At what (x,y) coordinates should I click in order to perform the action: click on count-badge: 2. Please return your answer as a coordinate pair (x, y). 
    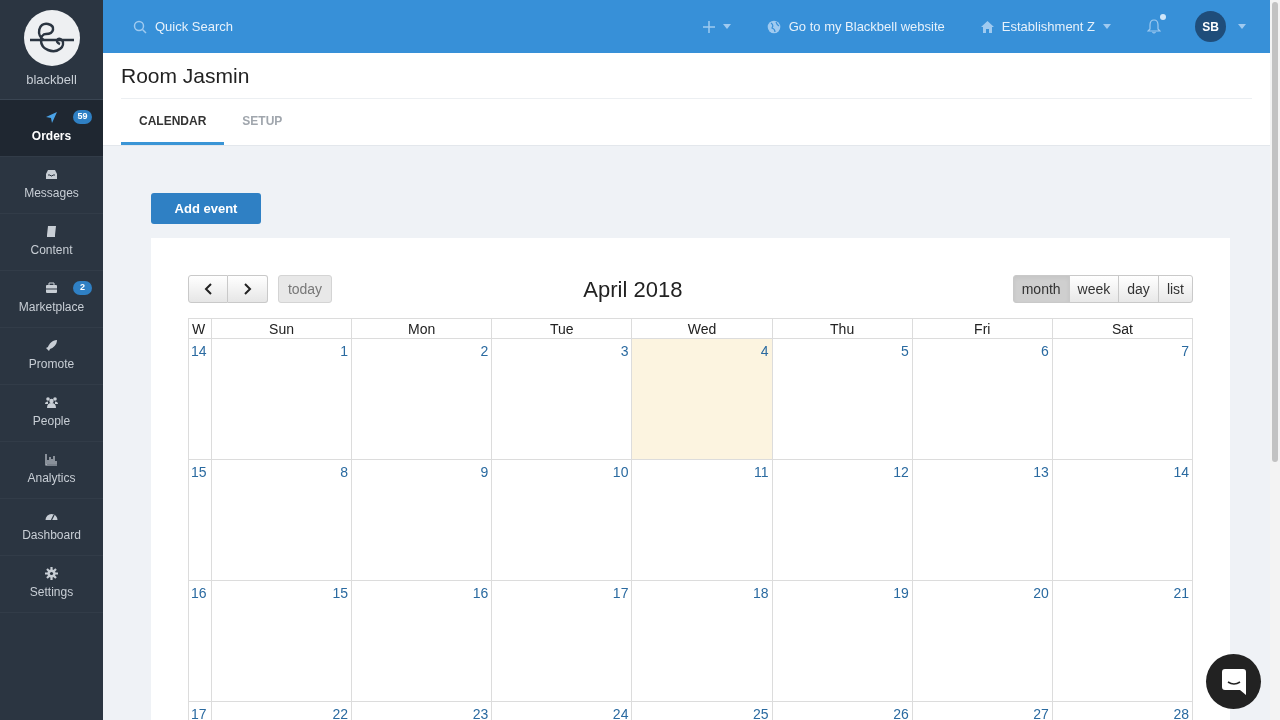
    Looking at the image, I should click on (82, 288).